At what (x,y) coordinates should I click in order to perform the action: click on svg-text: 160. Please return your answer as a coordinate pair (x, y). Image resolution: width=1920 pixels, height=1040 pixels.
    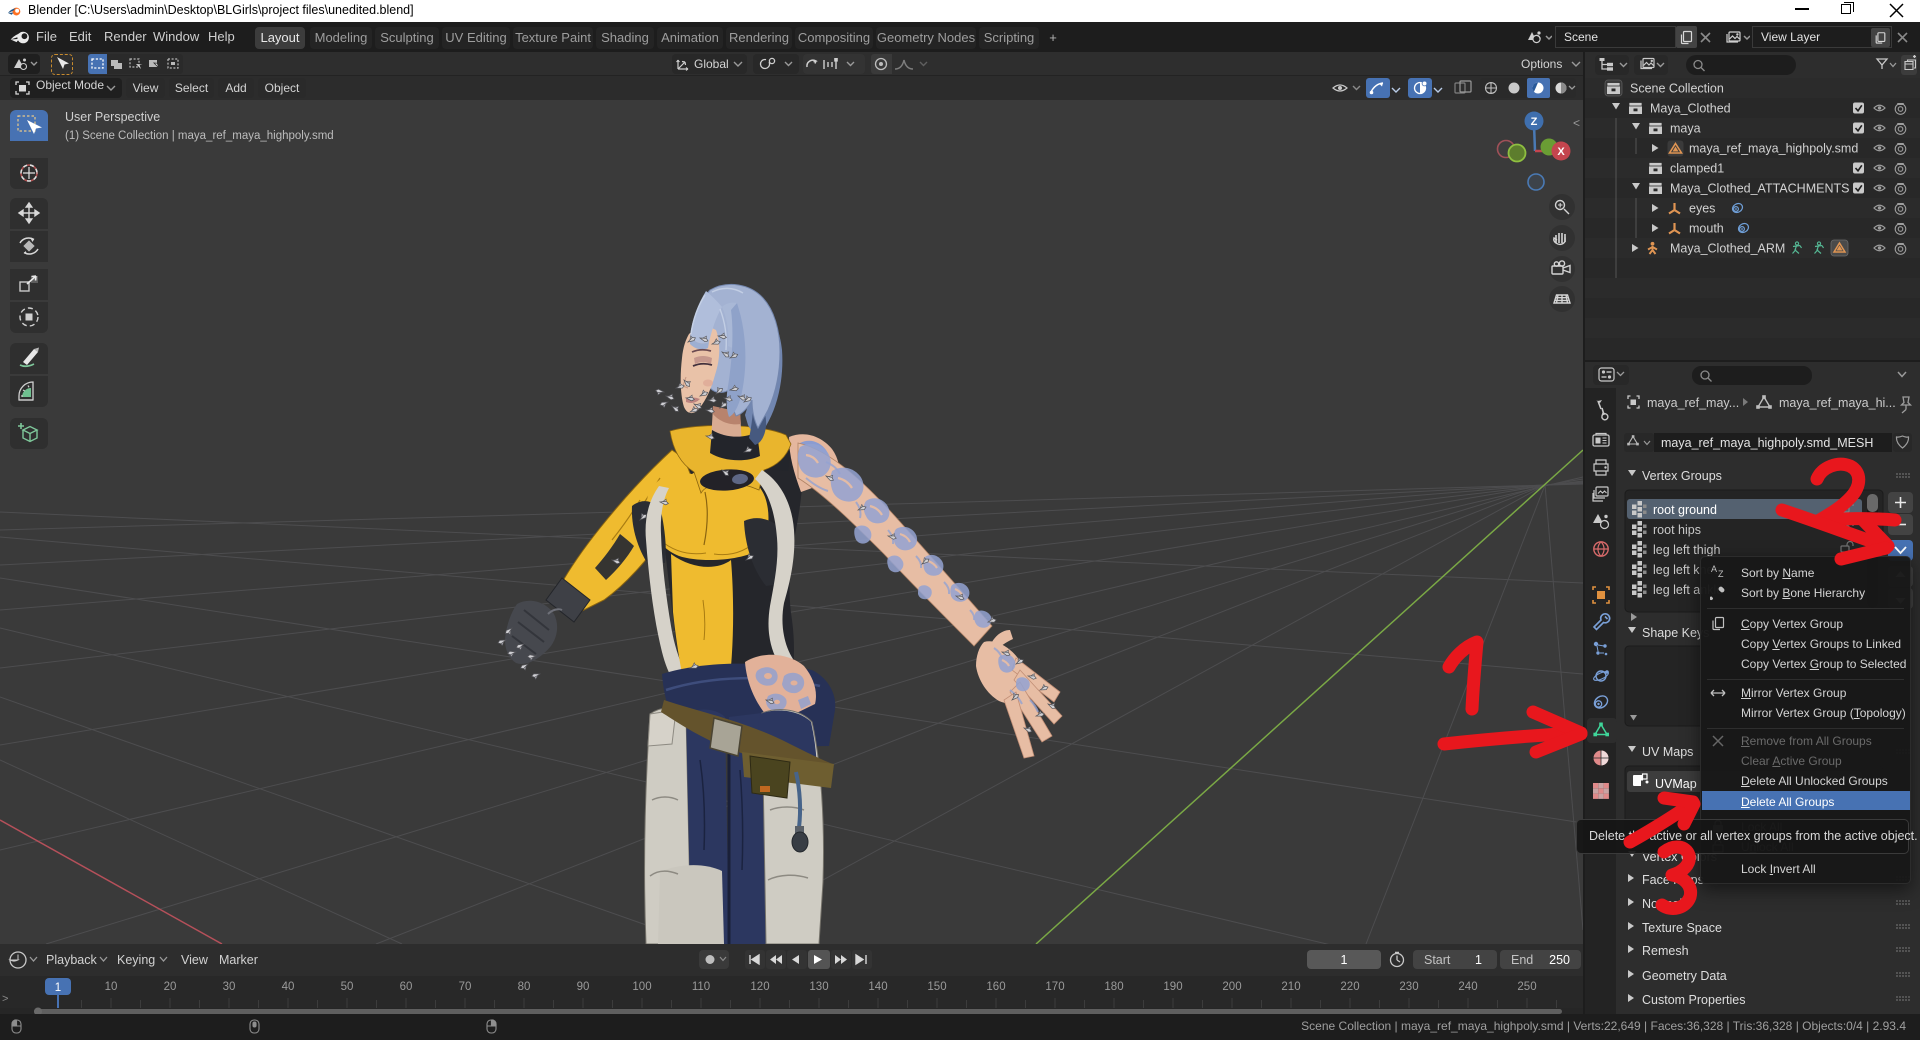
    Looking at the image, I should click on (995, 987).